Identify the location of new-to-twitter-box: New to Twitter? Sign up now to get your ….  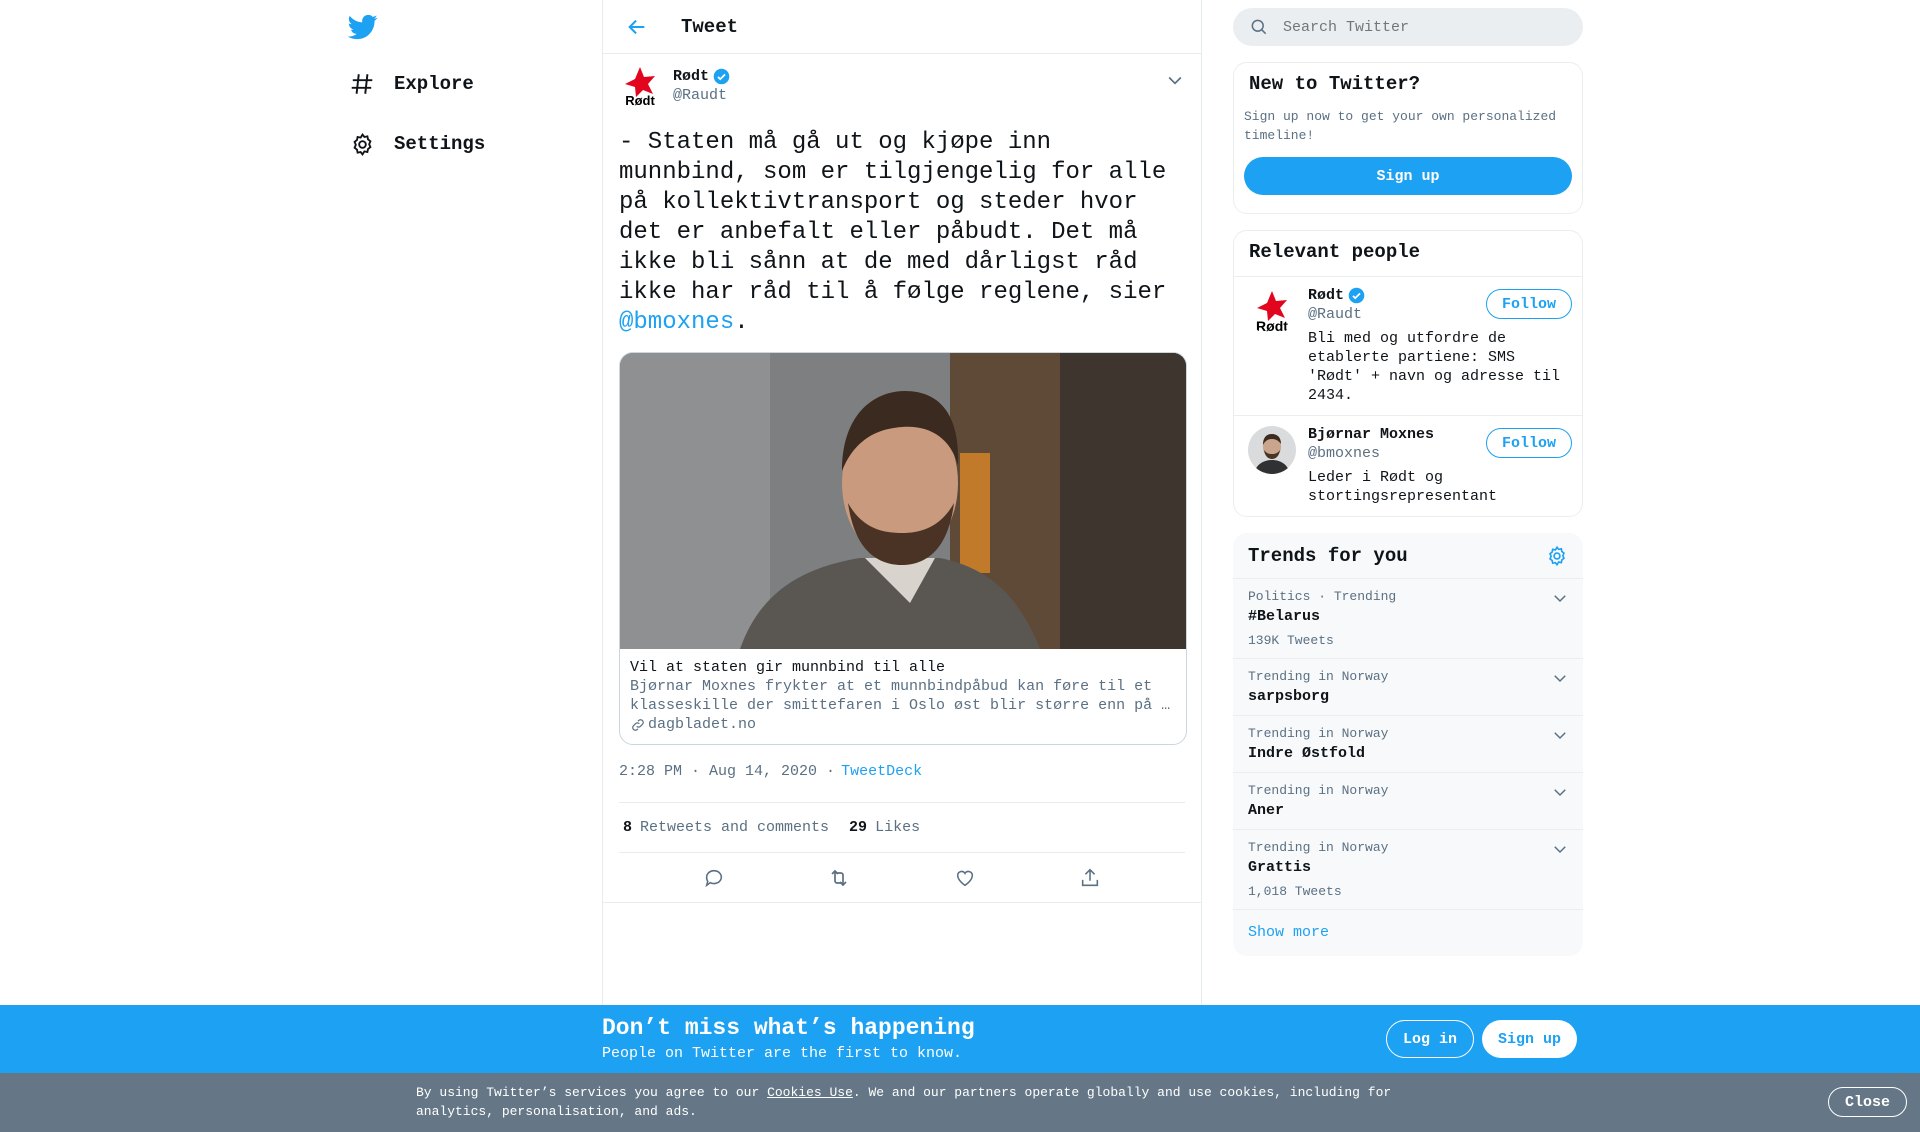
(1408, 138).